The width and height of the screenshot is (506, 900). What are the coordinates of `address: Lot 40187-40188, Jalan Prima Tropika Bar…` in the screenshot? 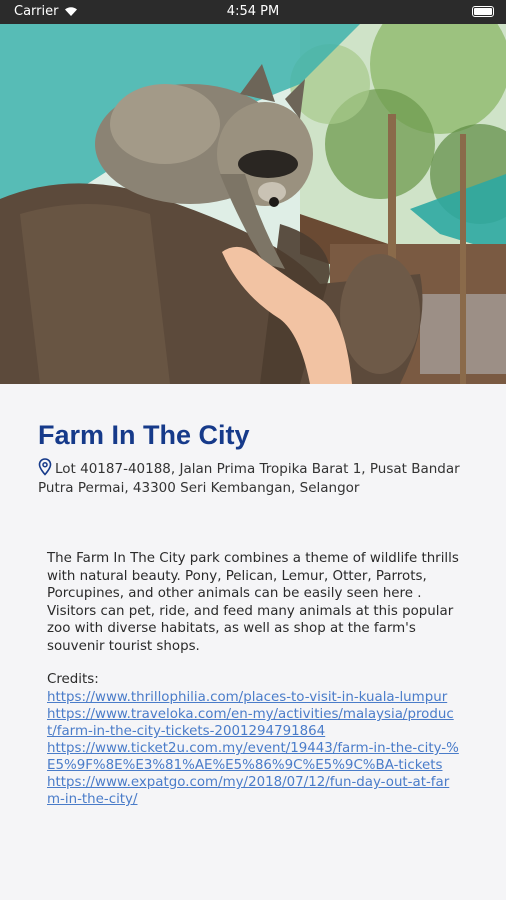 It's located at (258, 478).